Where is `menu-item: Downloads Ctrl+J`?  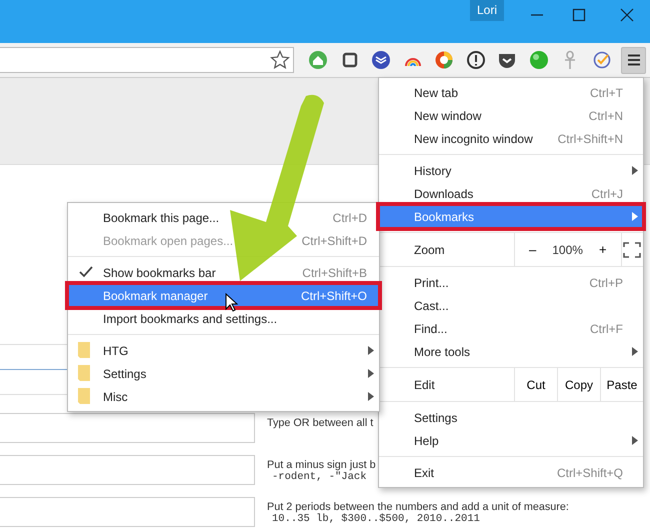
menu-item: Downloads Ctrl+J is located at coordinates (511, 193).